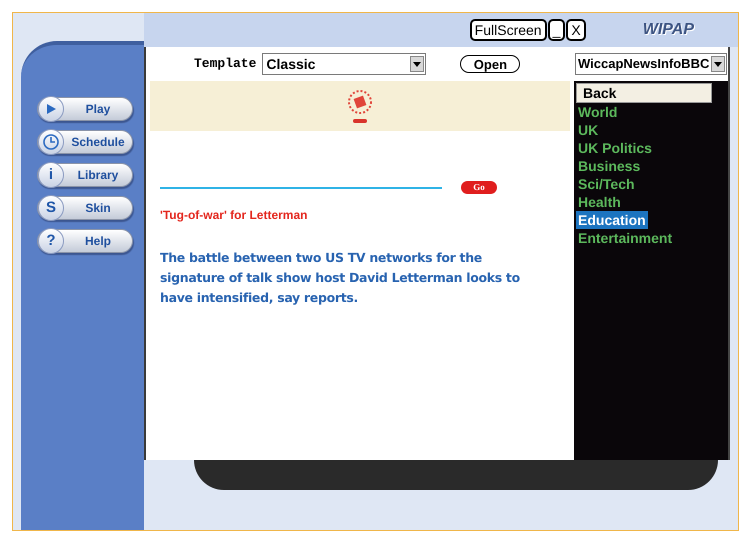 Image resolution: width=751 pixels, height=543 pixels. Describe the element at coordinates (85, 142) in the screenshot. I see `nav-button: Schedule` at that location.